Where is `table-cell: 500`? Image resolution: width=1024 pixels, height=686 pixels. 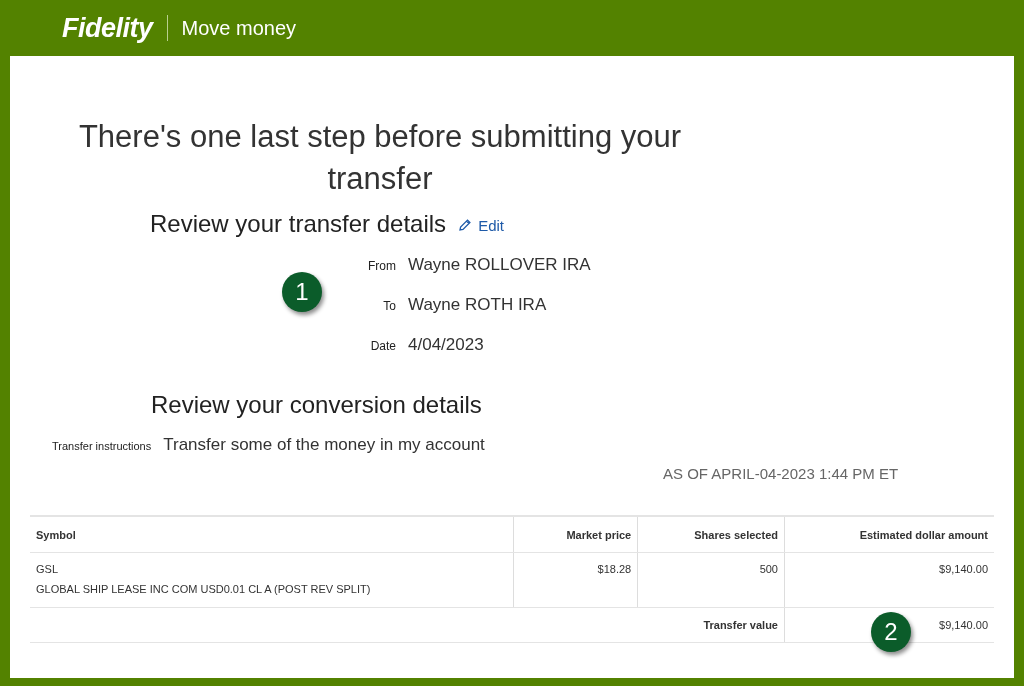 table-cell: 500 is located at coordinates (768, 569).